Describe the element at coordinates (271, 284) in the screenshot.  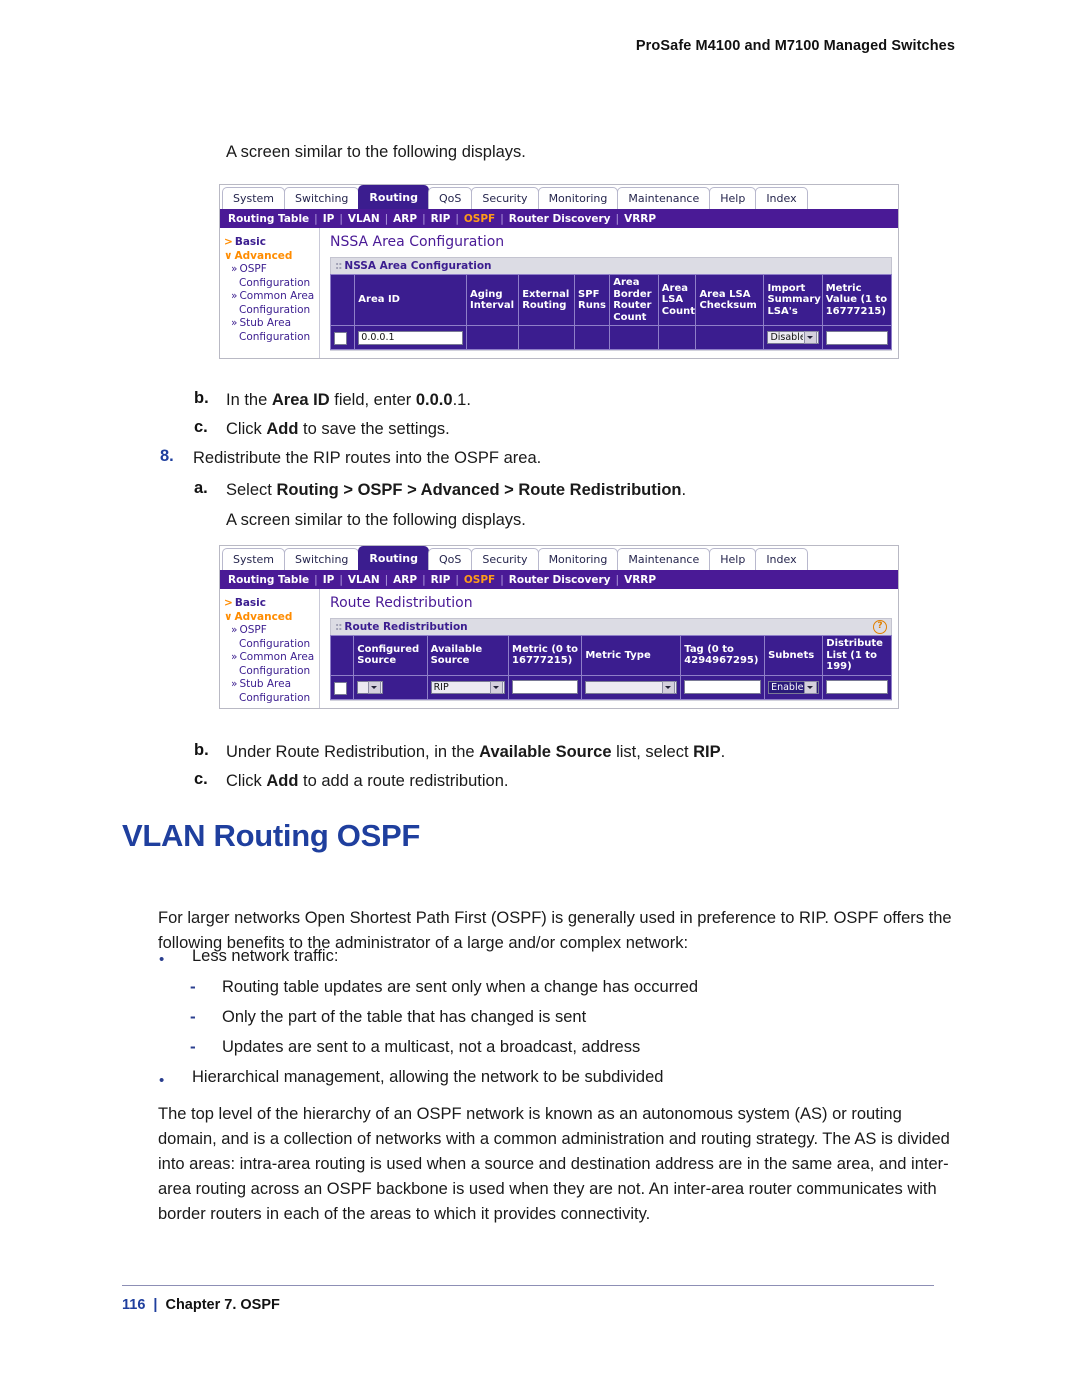
I see `ss1-sidebar-item-ospf-configuration: Configuration` at that location.